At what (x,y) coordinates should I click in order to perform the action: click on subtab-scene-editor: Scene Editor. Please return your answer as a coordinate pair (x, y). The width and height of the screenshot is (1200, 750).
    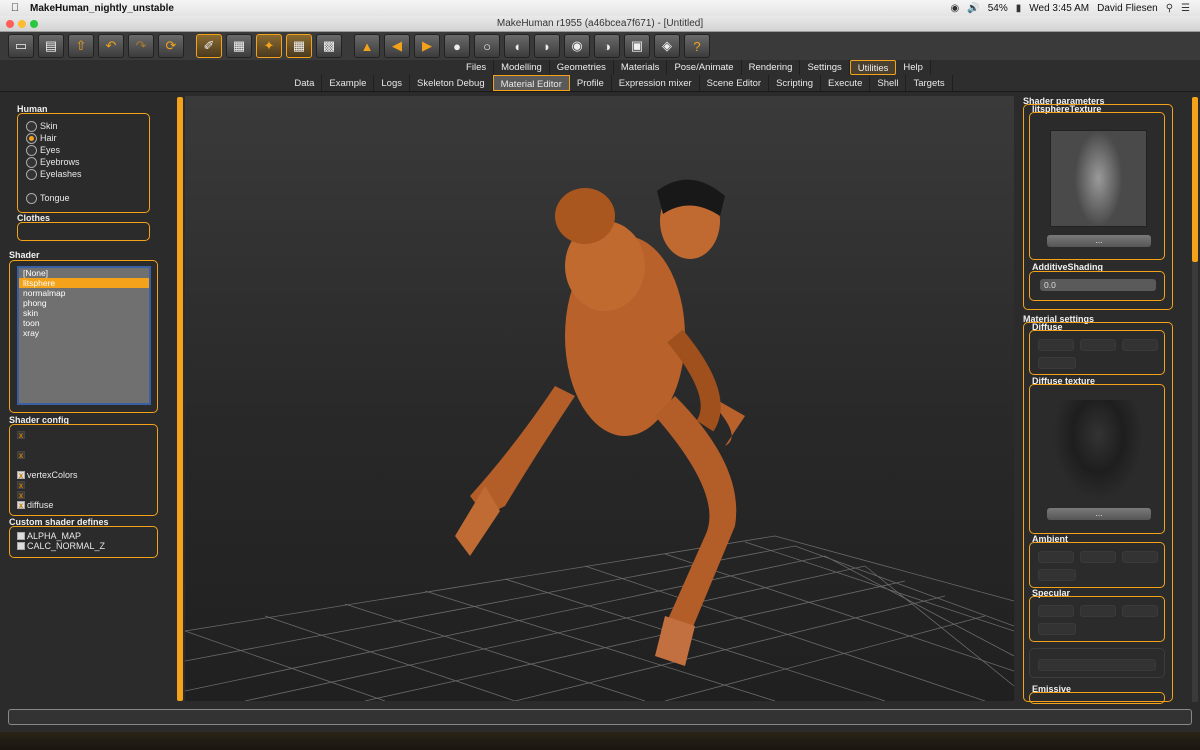
    Looking at the image, I should click on (735, 83).